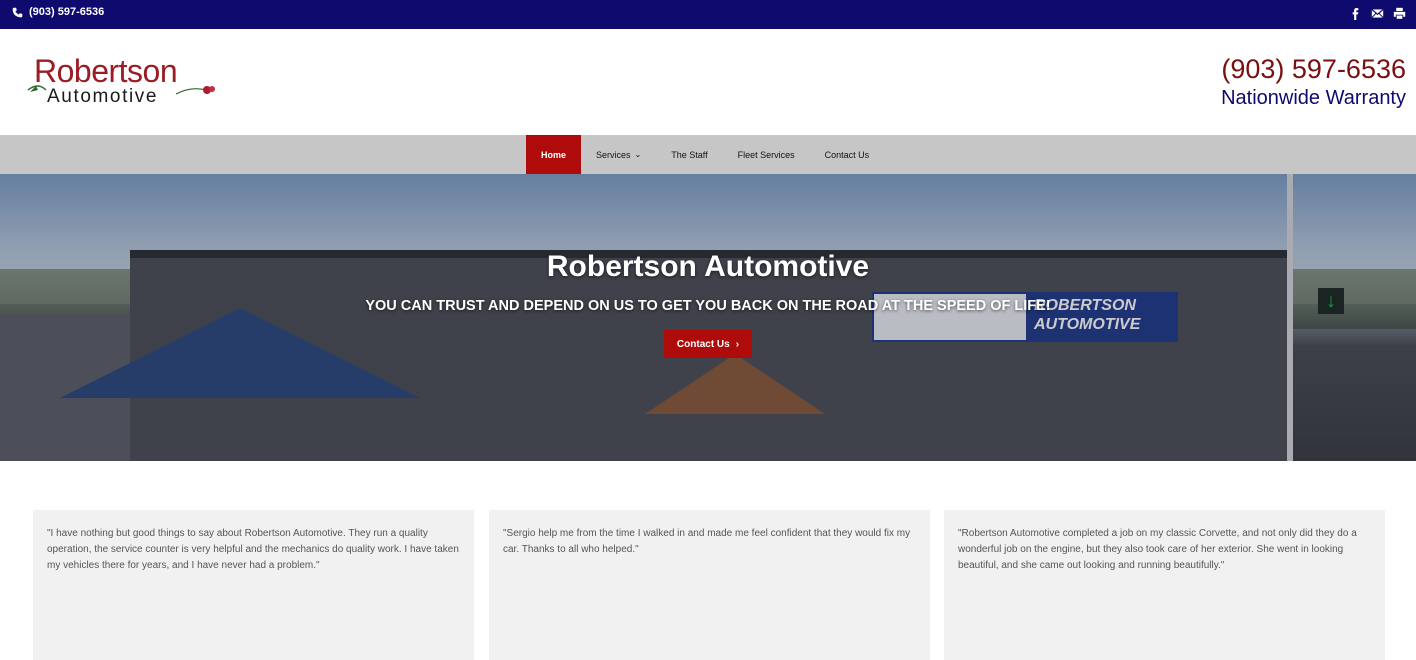  Describe the element at coordinates (708, 14) in the screenshot. I see `top-bar: (903) 597-6536` at that location.